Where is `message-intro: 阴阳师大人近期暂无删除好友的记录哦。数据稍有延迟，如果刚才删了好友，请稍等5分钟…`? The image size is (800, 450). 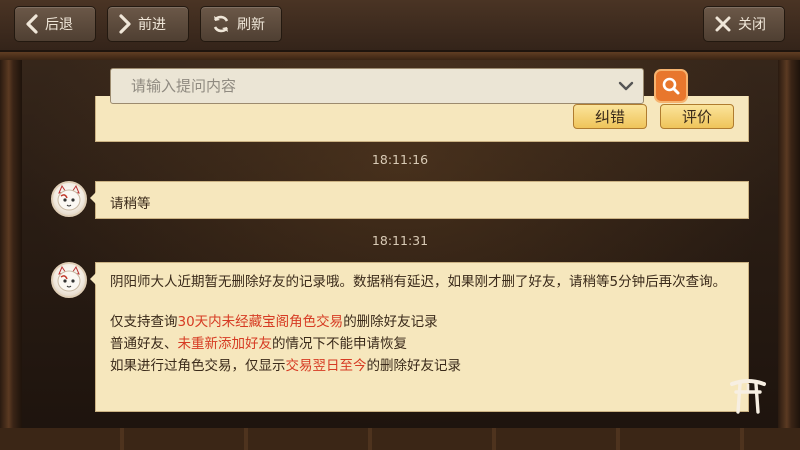 message-intro: 阴阳师大人近期暂无删除好友的记录哦。数据稍有延迟，如果刚才删了好友，请稍等5分钟… is located at coordinates (418, 282).